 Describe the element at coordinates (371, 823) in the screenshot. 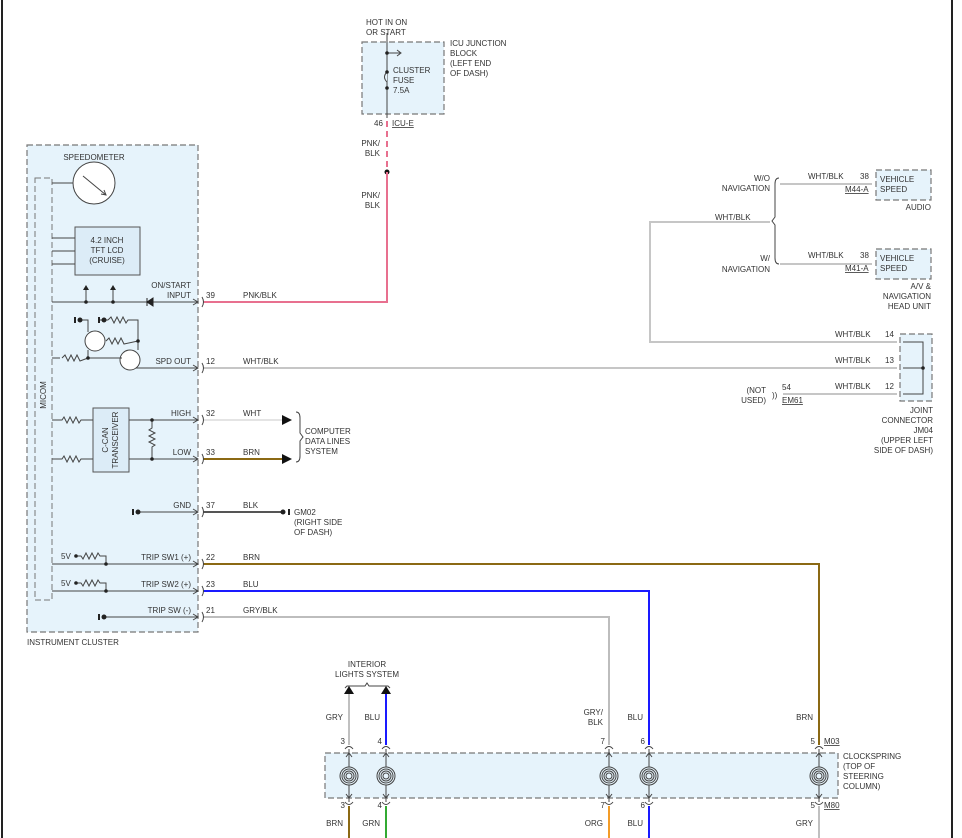

I see `wire-label: GRN` at that location.